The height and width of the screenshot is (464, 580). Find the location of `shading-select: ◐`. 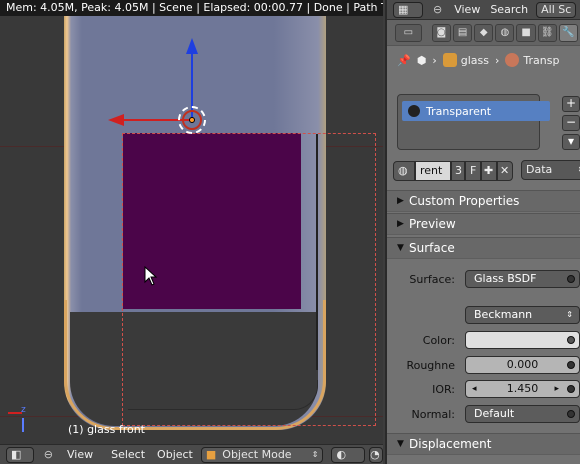

shading-select: ◐ is located at coordinates (348, 454).